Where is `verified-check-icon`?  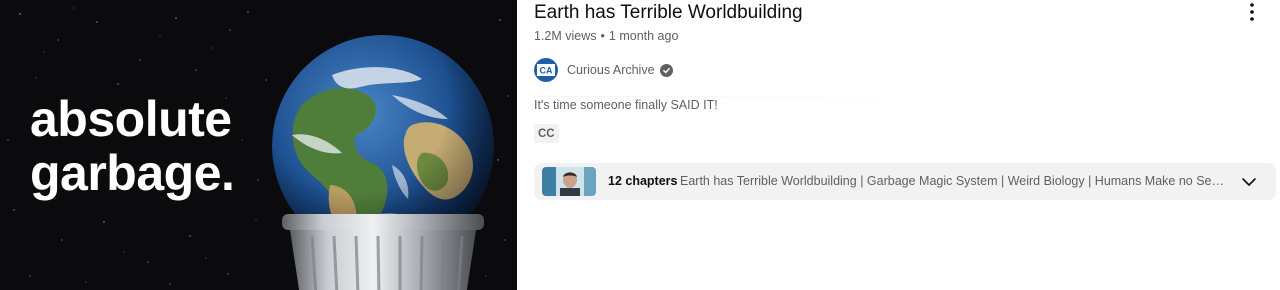
verified-check-icon is located at coordinates (666, 70).